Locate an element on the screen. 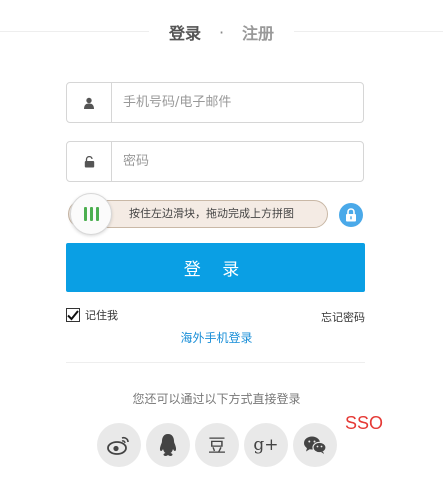 The width and height of the screenshot is (443, 492). other-login-methods-text: 您还可以通过以下方式直接登录 is located at coordinates (216, 399).